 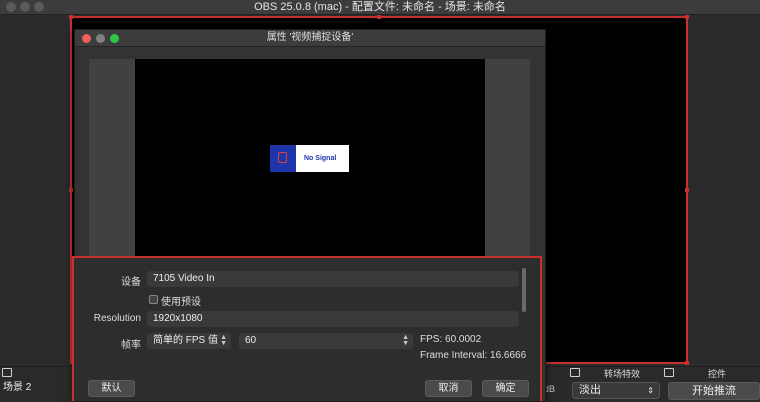 I want to click on fps-value-select: 60 ▲ ▼, so click(x=326, y=341).